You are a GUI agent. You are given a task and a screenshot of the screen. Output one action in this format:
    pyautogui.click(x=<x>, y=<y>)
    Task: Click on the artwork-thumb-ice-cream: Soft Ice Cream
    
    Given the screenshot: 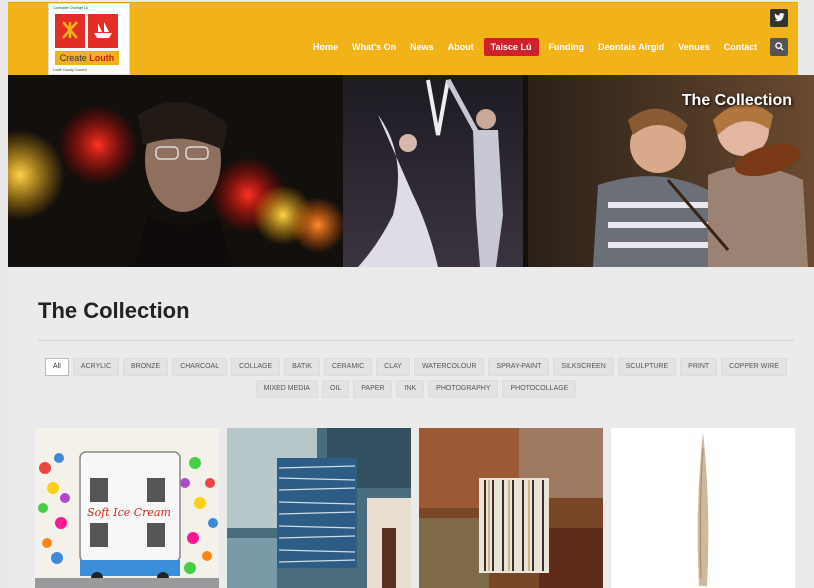 What is the action you would take?
    pyautogui.click(x=127, y=508)
    